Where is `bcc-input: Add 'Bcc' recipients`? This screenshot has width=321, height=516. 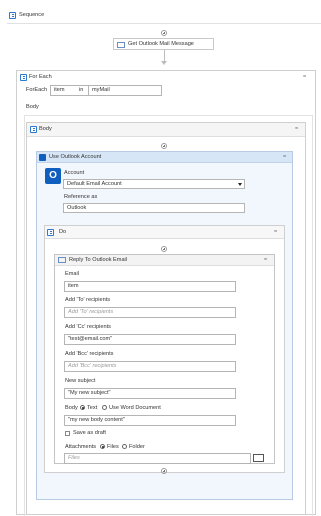
bcc-input: Add 'Bcc' recipients is located at coordinates (150, 366).